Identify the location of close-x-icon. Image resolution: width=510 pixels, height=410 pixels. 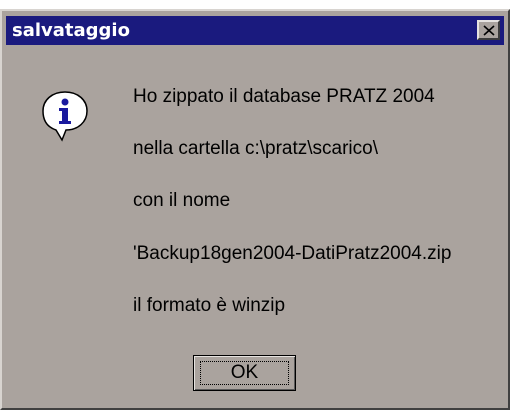
(489, 30).